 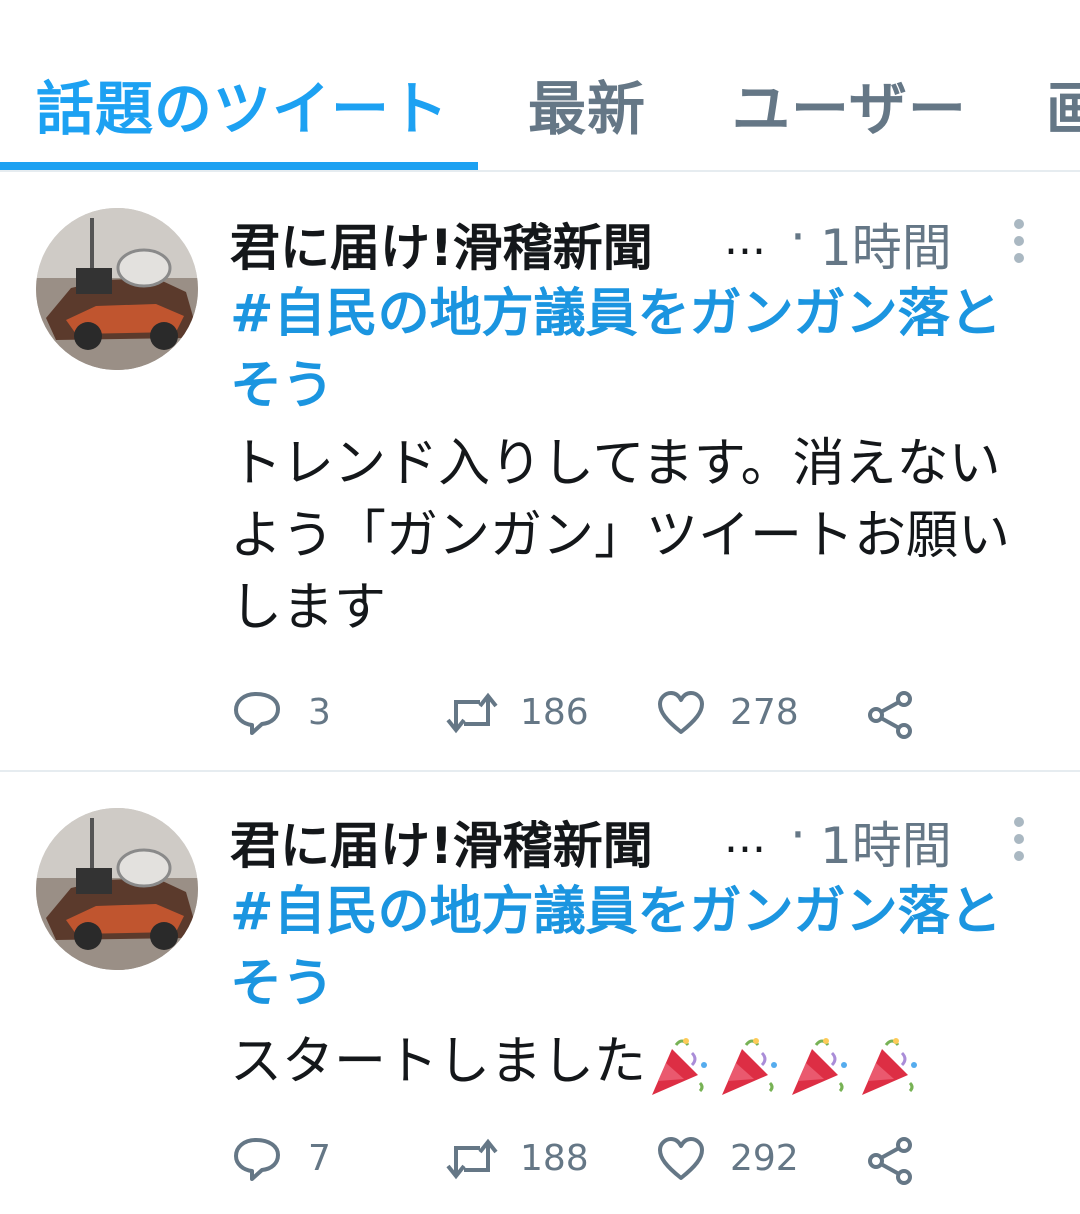 What do you see at coordinates (764, 712) in the screenshot?
I see `like-count: 278` at bounding box center [764, 712].